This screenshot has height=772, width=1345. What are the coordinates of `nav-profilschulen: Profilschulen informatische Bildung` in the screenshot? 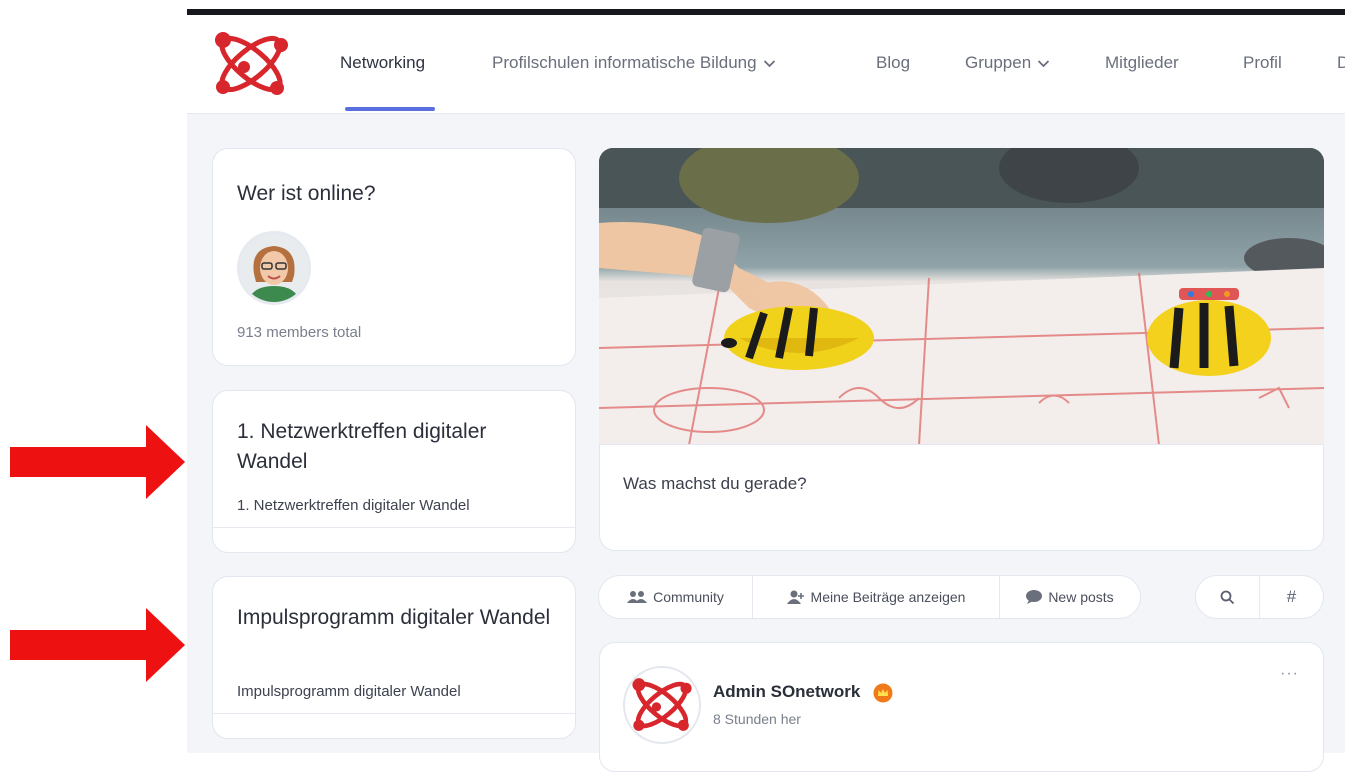 It's located at (634, 63).